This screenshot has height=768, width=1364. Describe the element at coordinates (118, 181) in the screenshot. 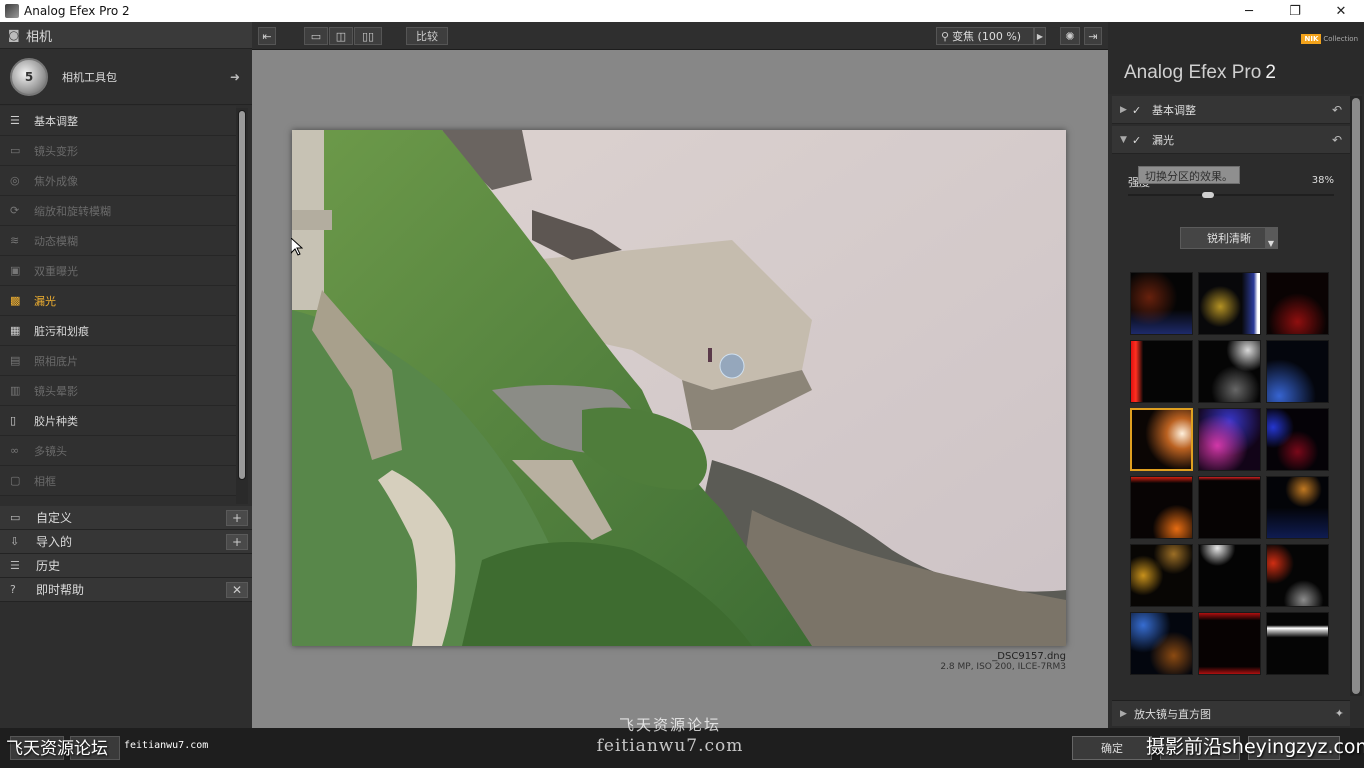

I see `tool-item: ◎ 焦外成像` at that location.